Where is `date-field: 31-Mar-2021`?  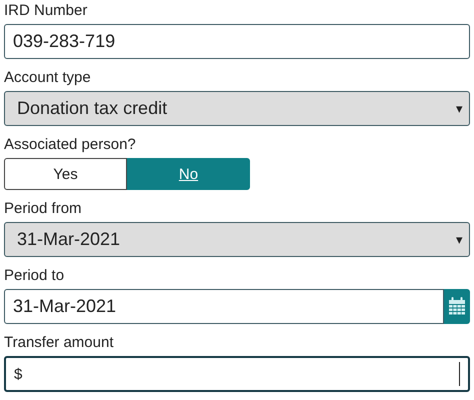 date-field: 31-Mar-2021 is located at coordinates (224, 306).